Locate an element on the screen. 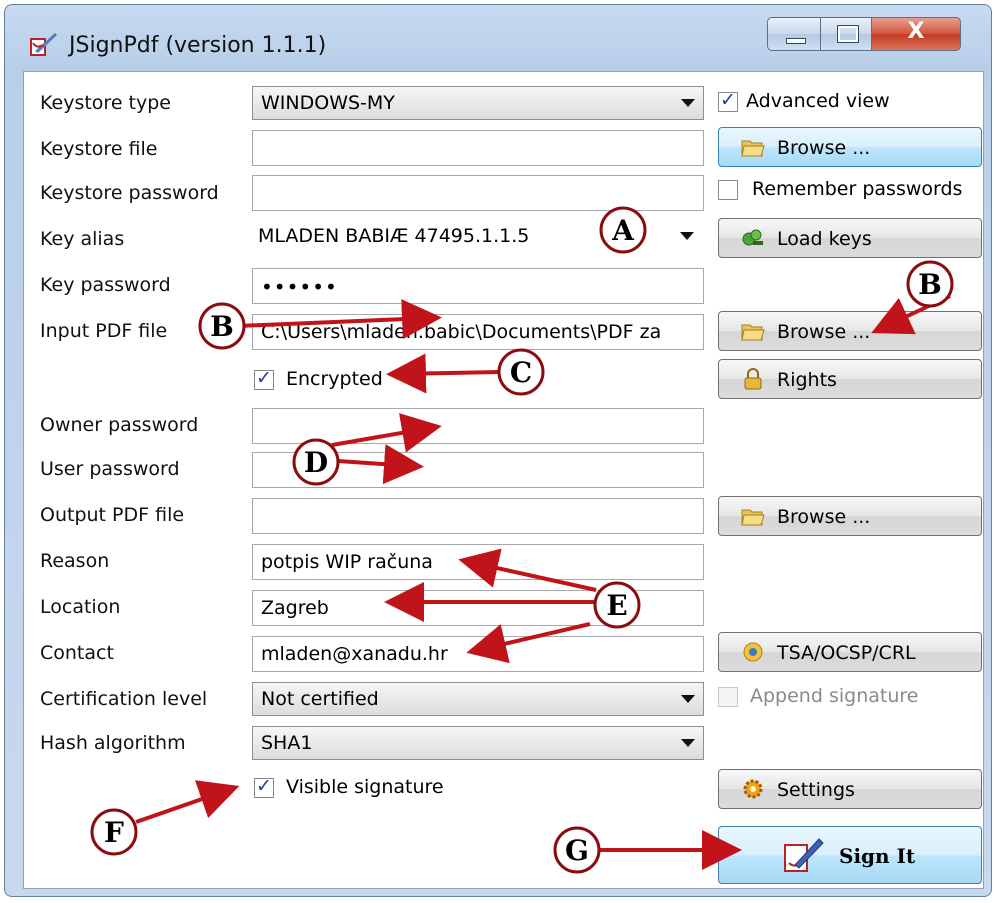 This screenshot has height=903, width=998. load-keys-label: Load keys is located at coordinates (824, 239).